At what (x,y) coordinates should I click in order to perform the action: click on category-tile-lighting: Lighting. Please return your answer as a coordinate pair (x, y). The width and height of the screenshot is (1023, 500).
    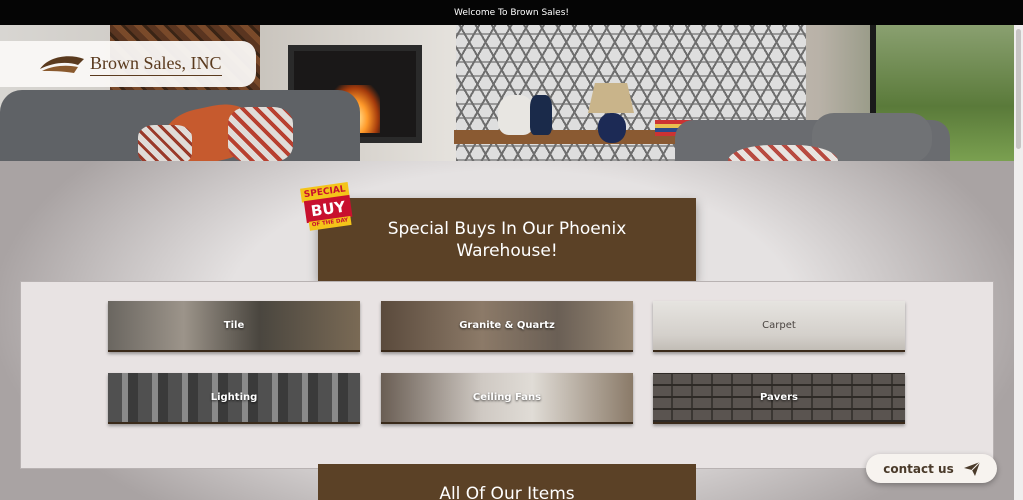
    Looking at the image, I should click on (234, 398).